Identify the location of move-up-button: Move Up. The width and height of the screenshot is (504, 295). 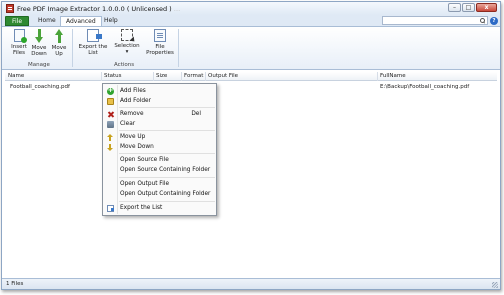
(59, 43).